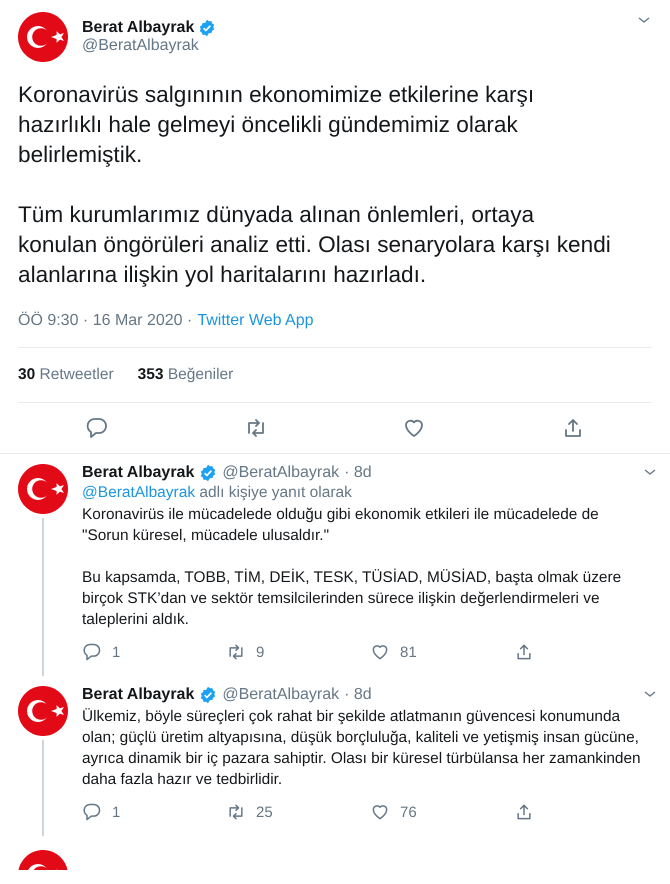  Describe the element at coordinates (341, 525) in the screenshot. I see `tweet-text: Koronavirüs ile mücadelede olduğu gibi ekonomik etkileri ile mücadelede de "Sorun küresel, mücadele ulusaldır."` at that location.